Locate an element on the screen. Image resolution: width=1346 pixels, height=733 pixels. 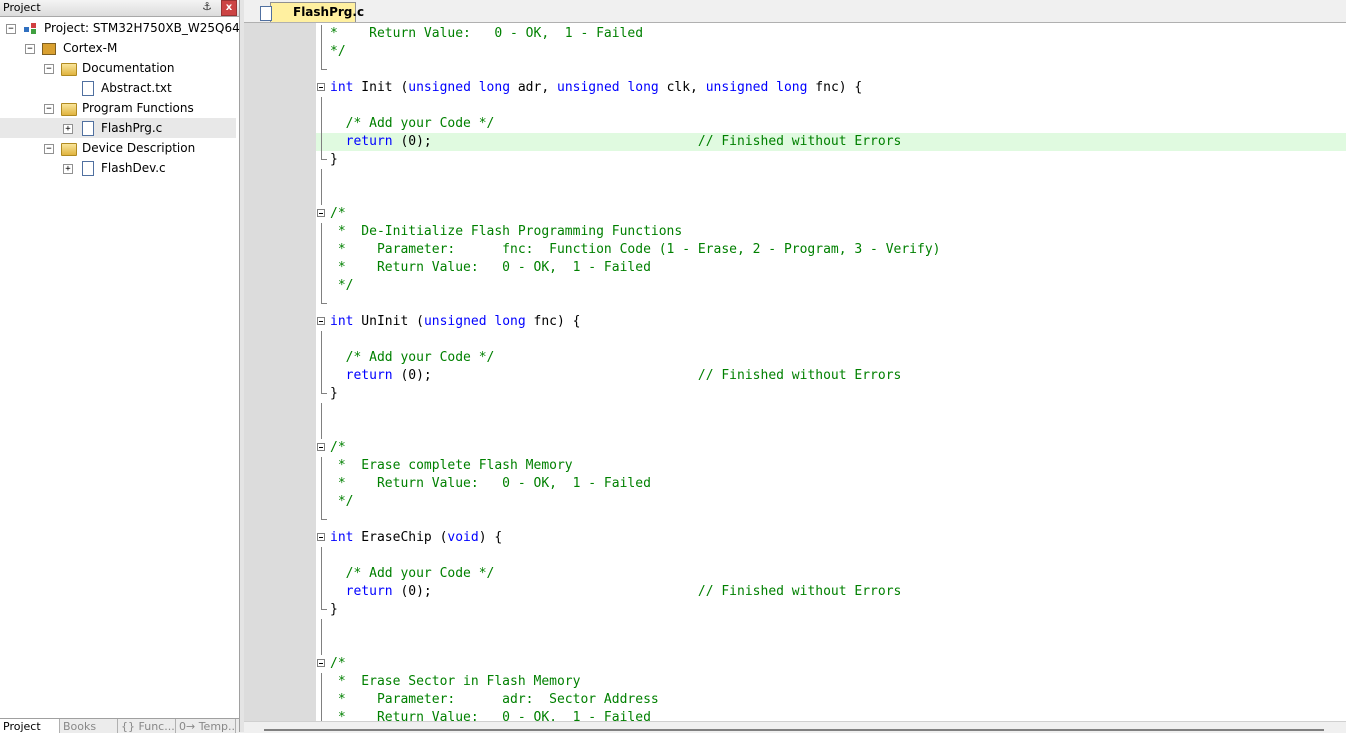
comment-token: * Return Value: 0 - OK, 1 - Failed is located at coordinates (487, 33).